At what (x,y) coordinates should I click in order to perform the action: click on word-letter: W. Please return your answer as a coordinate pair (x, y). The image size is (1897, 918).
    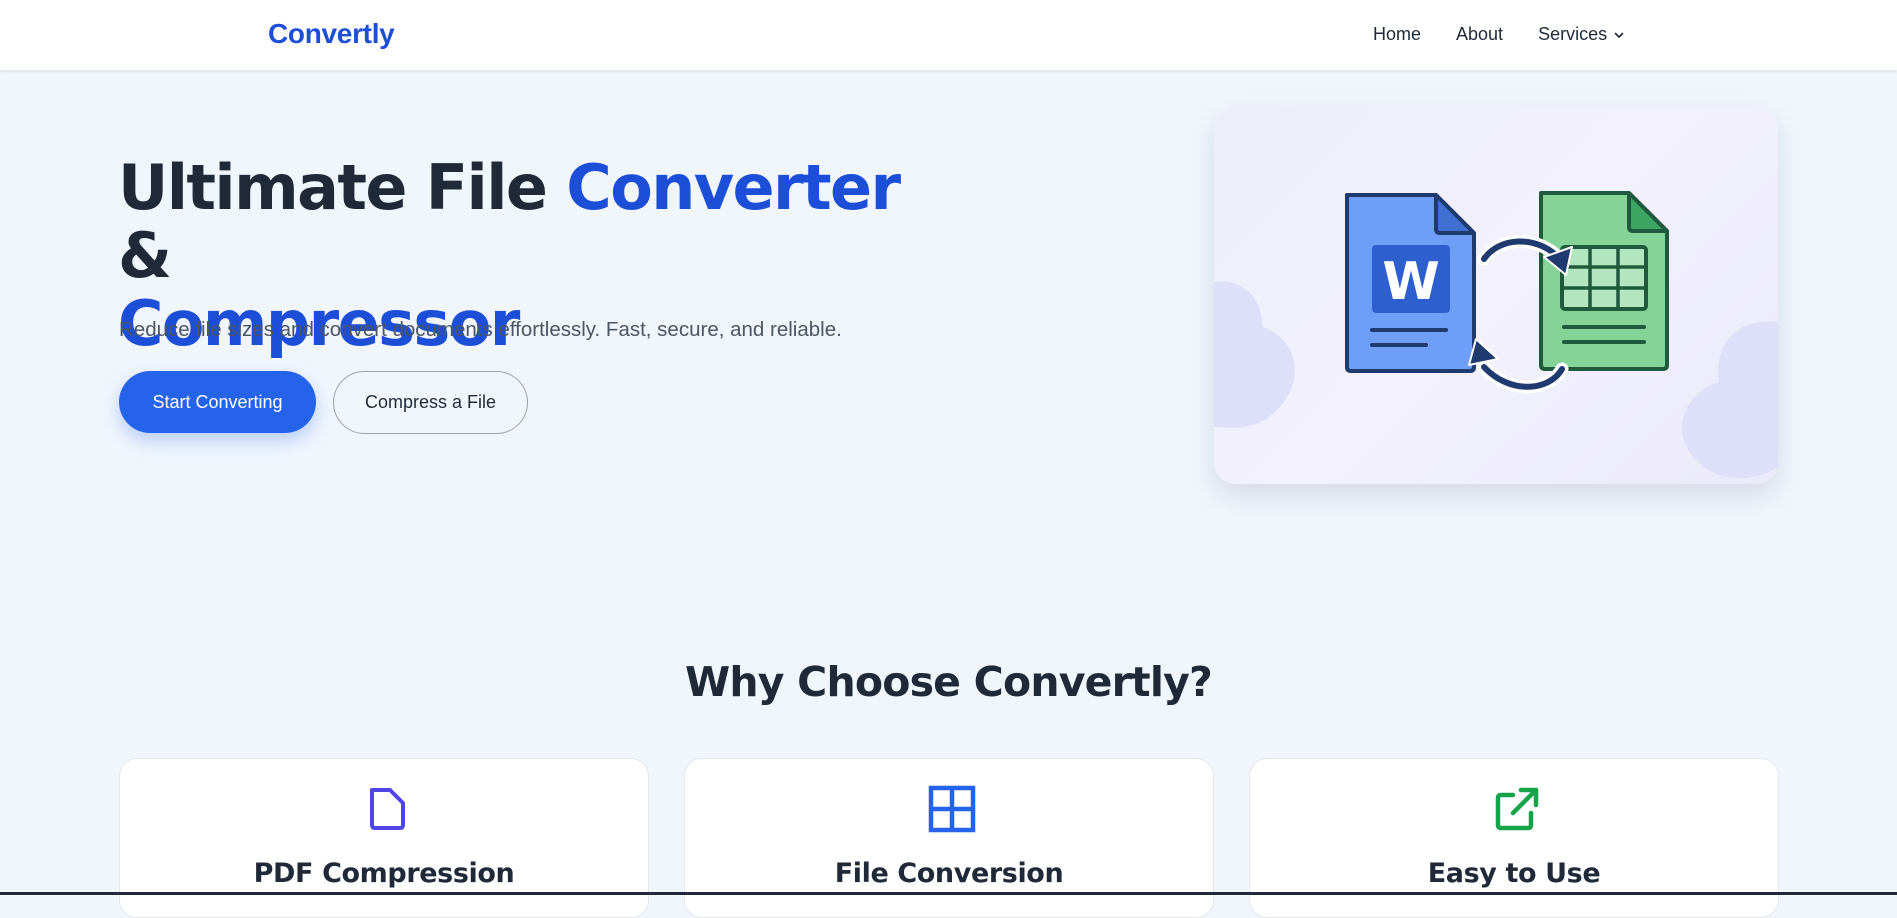
    Looking at the image, I should click on (1410, 282).